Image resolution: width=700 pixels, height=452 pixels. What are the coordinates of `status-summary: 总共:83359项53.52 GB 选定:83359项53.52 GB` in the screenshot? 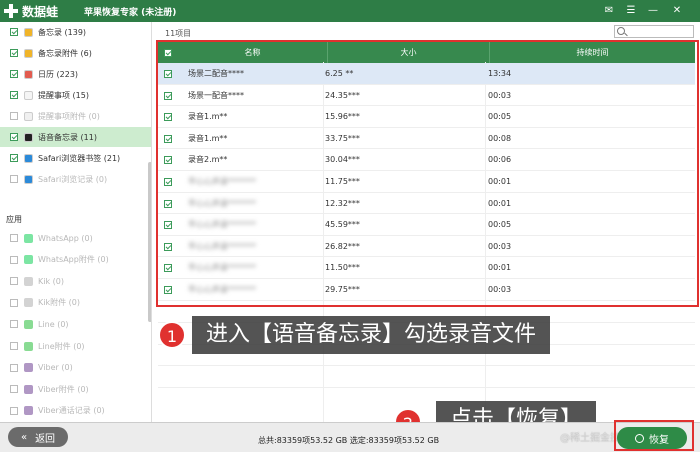 It's located at (349, 440).